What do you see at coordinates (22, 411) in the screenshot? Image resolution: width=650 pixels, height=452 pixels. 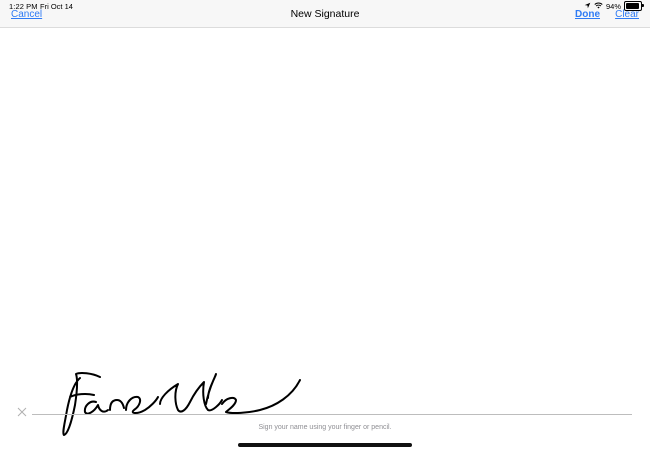 I see `close-icon` at bounding box center [22, 411].